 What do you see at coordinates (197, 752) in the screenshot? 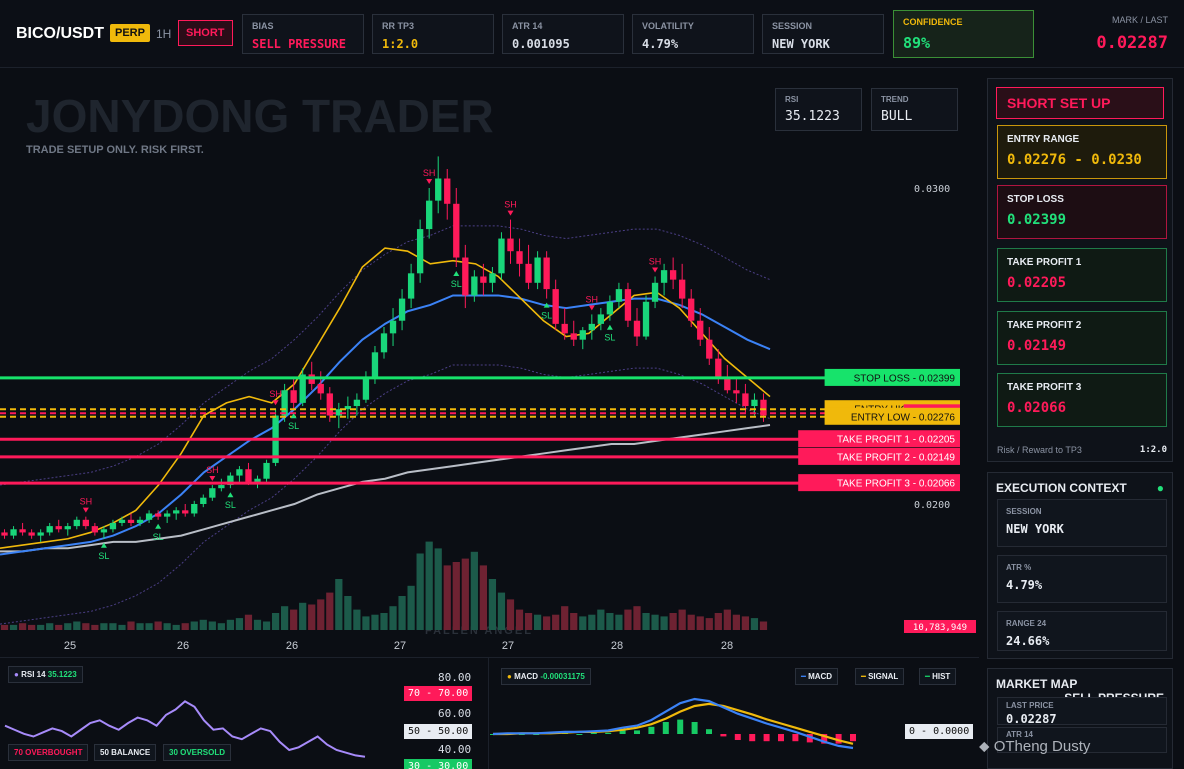
I see `oversold-button: 30 OVERSOLD` at bounding box center [197, 752].